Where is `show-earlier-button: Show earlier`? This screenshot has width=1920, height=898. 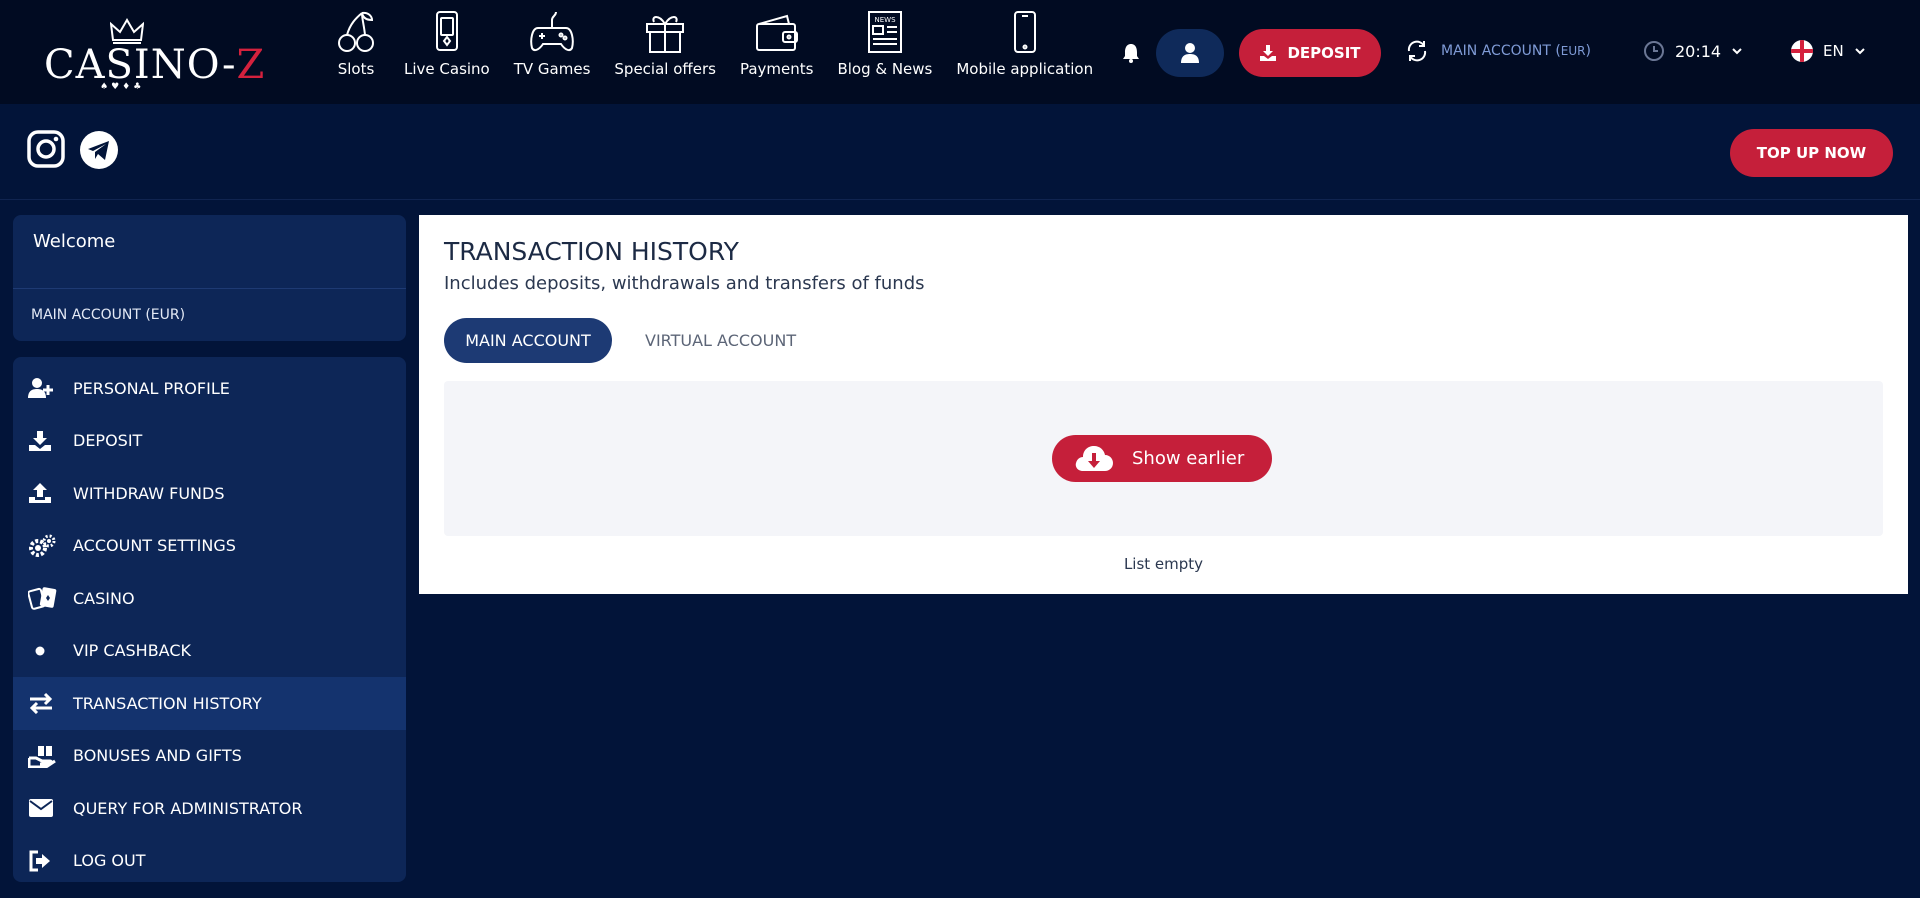
show-earlier-button: Show earlier is located at coordinates (1162, 458).